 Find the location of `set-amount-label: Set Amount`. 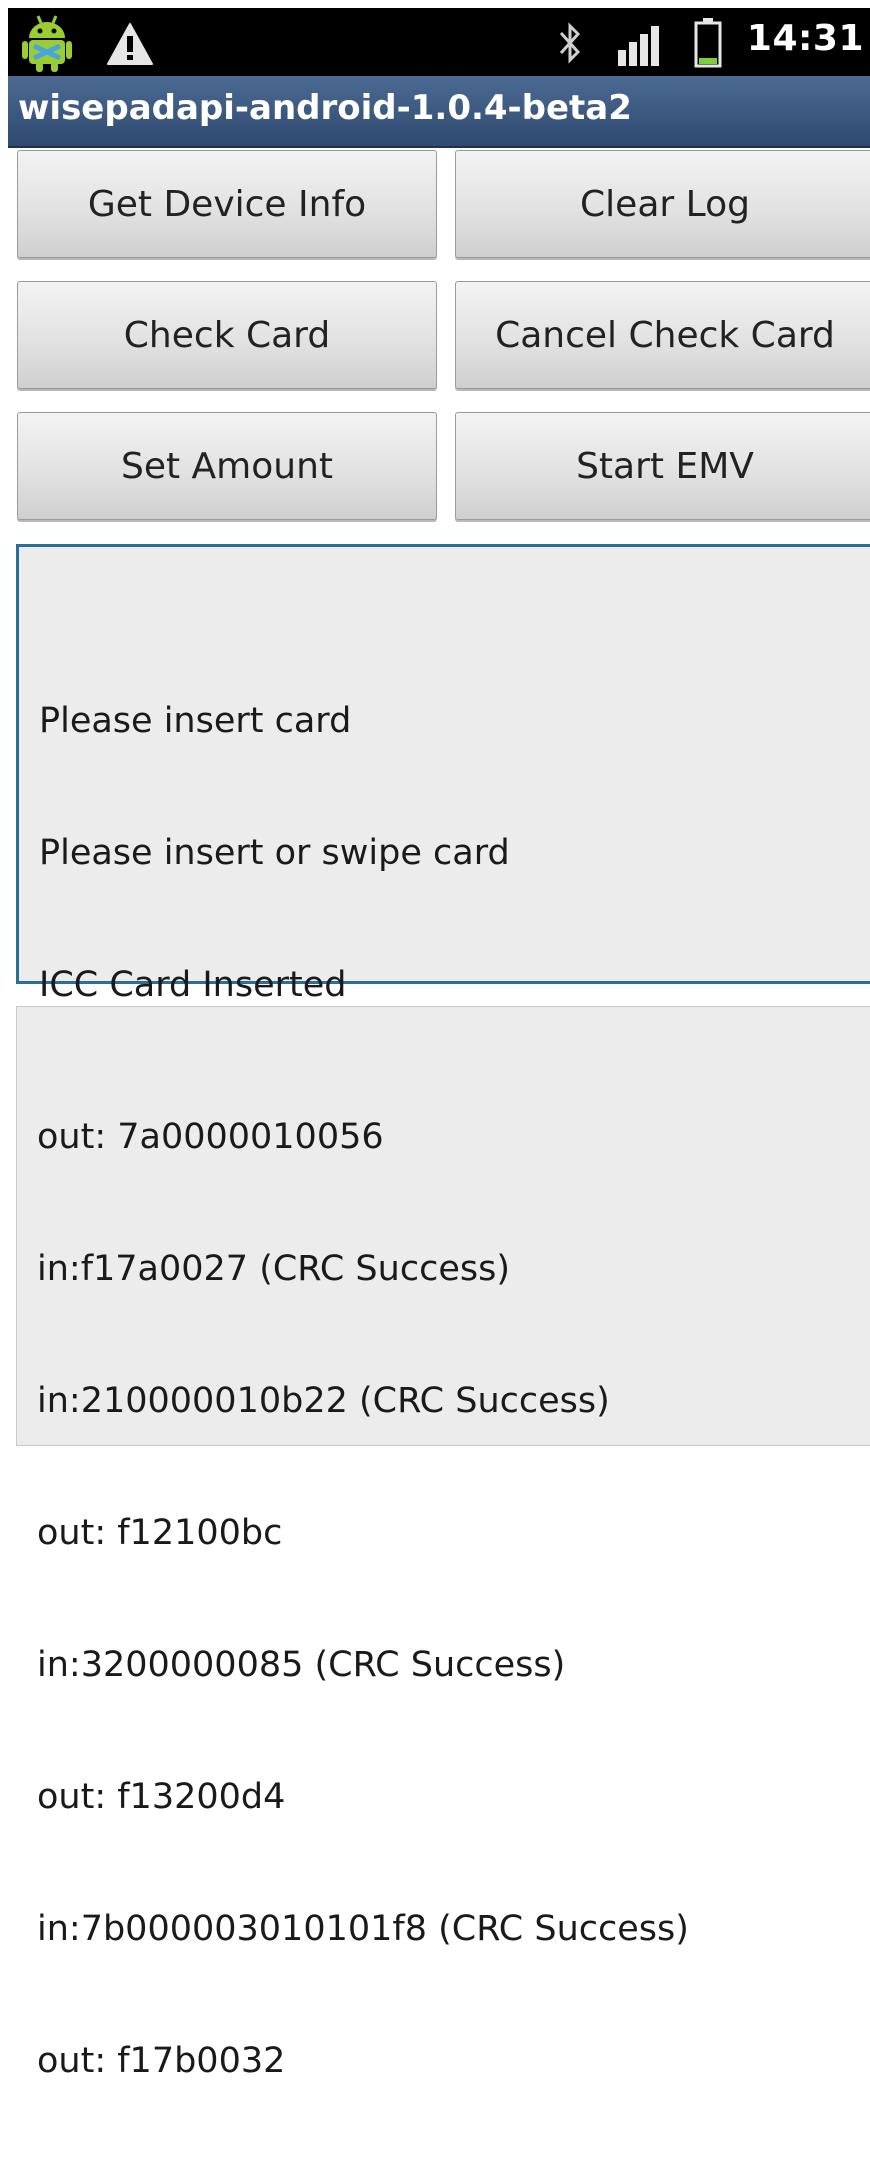

set-amount-label: Set Amount is located at coordinates (227, 466).